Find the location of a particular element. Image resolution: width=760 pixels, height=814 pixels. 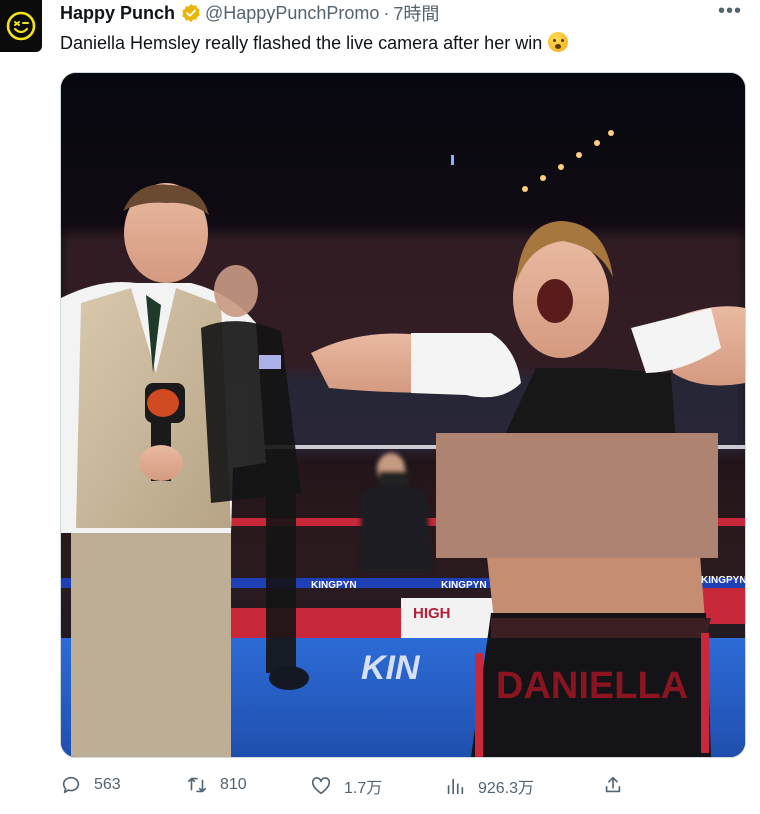

tweet-actions: 563 810 1.7万 926.3万 is located at coordinates (360, 788).